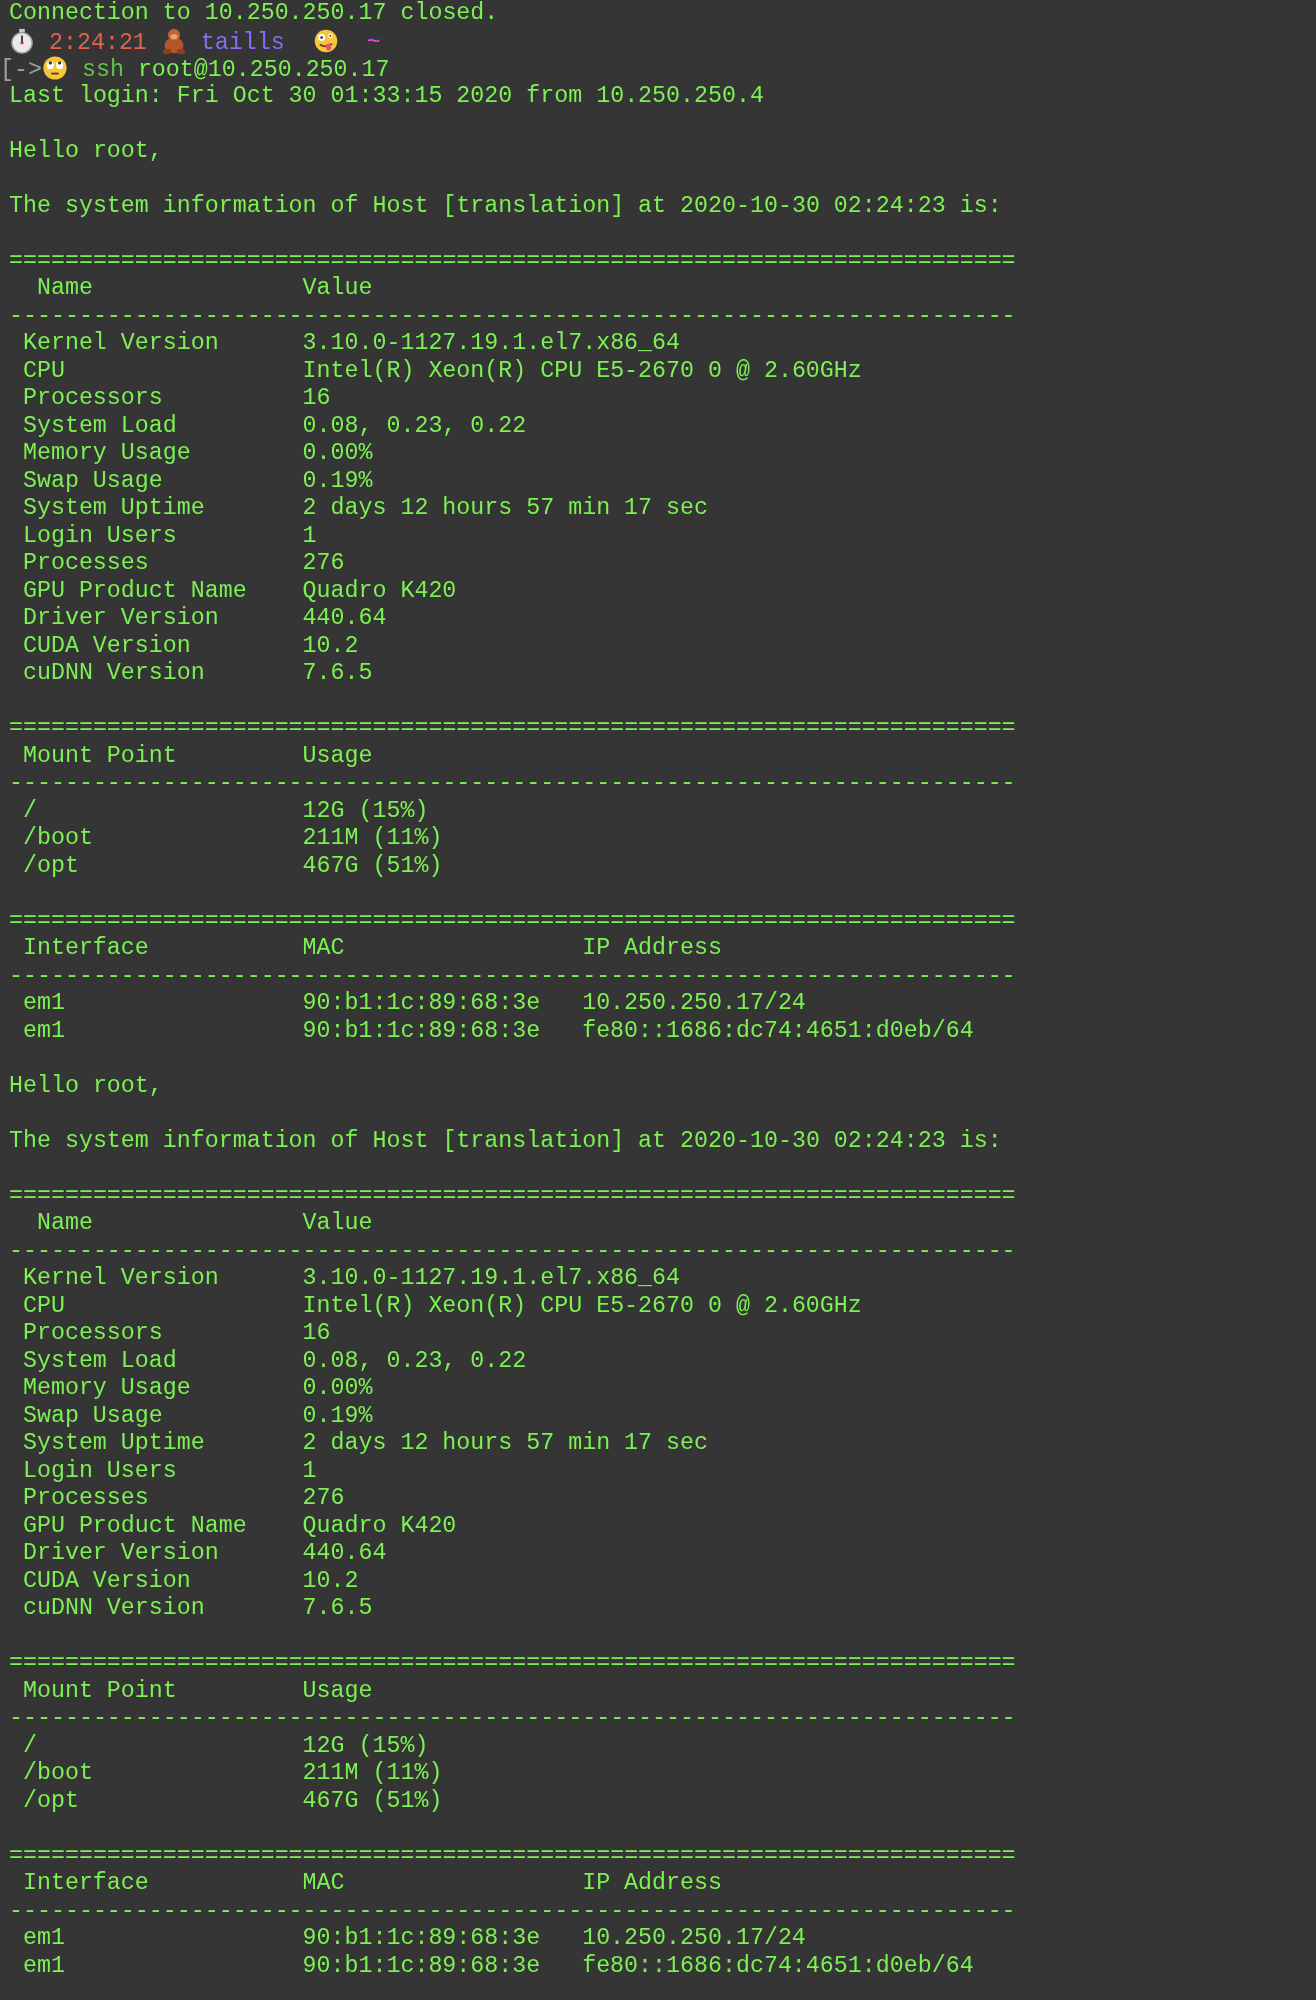 This screenshot has height=2000, width=1316. I want to click on table-cell: 7.6.5, so click(337, 1609).